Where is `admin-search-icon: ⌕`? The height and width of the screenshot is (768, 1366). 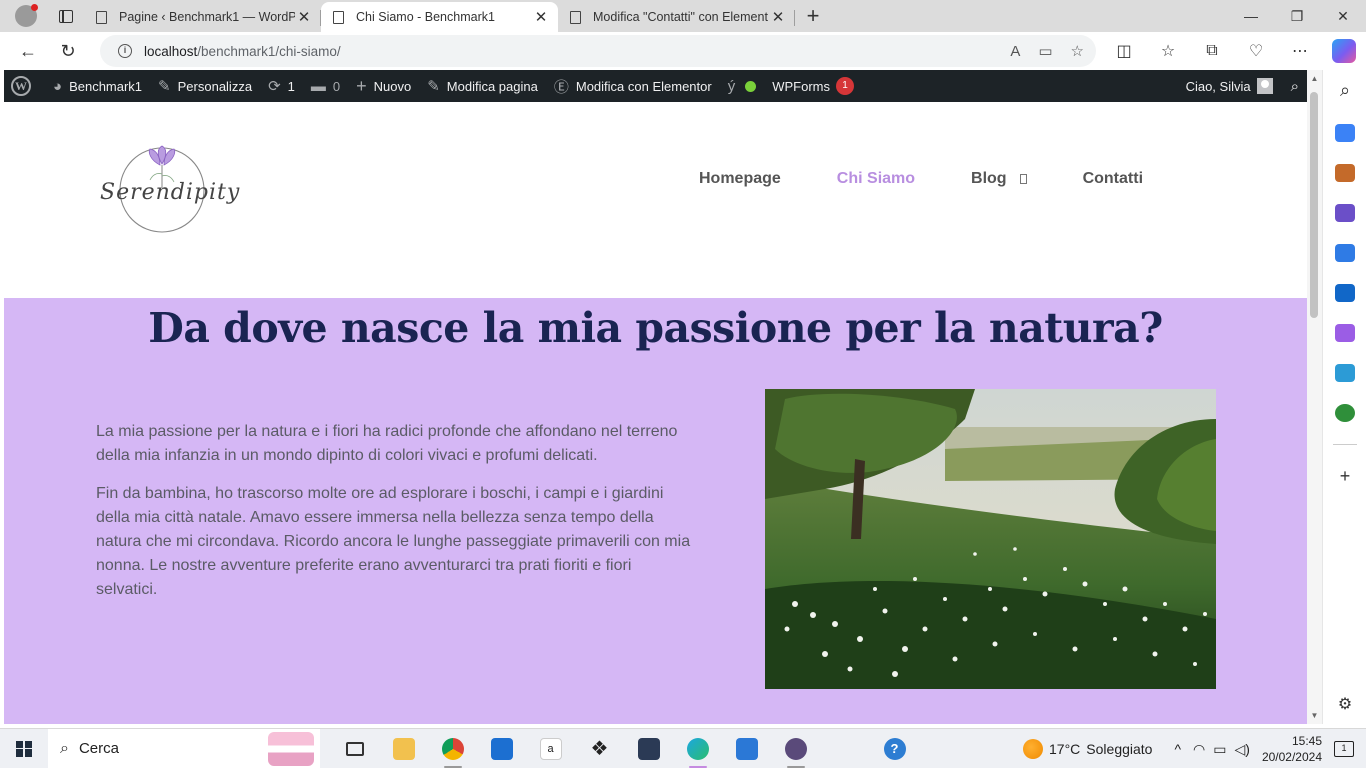 admin-search-icon: ⌕ is located at coordinates (1294, 86).